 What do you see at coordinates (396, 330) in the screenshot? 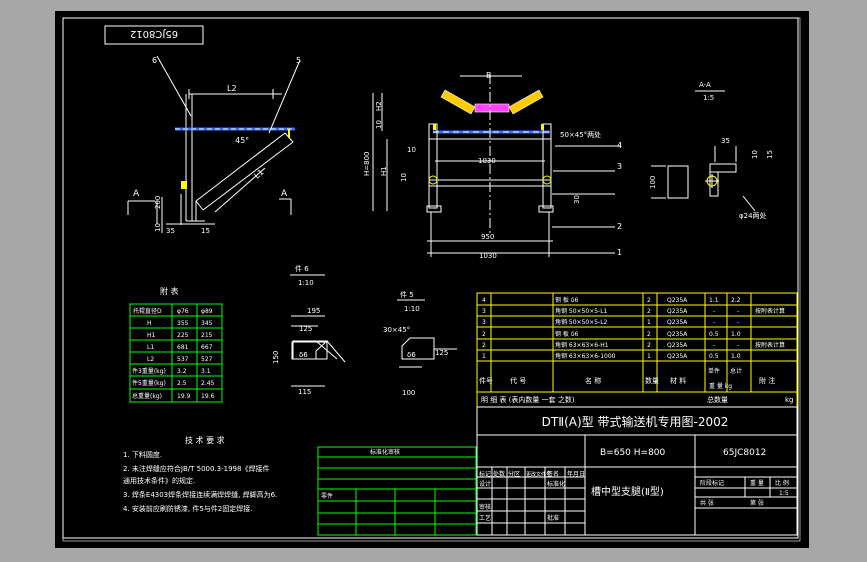
I see `part5-chamfer: 30×45°` at bounding box center [396, 330].